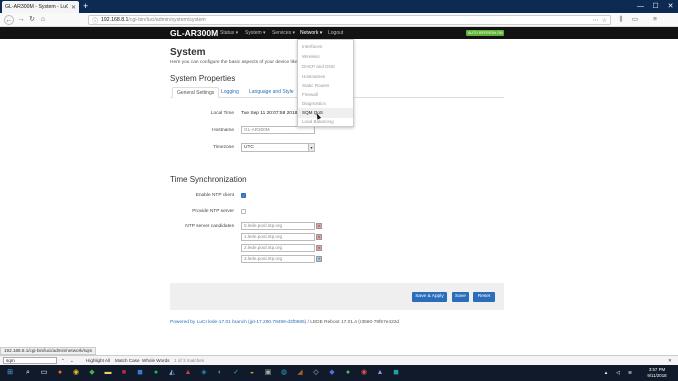  Describe the element at coordinates (606, 373) in the screenshot. I see `network-tray-icon: ▴` at that location.